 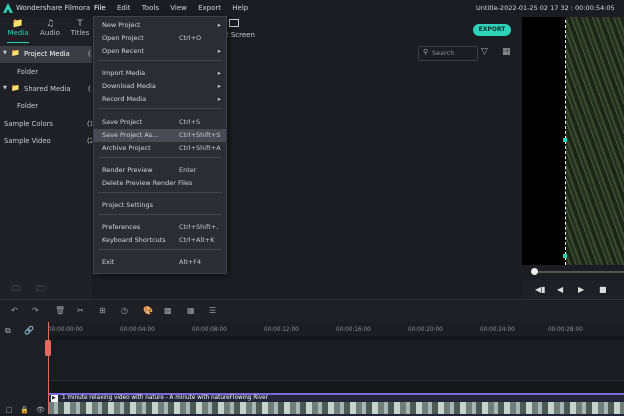 What do you see at coordinates (492, 30) in the screenshot?
I see `export-button: EXPORT` at bounding box center [492, 30].